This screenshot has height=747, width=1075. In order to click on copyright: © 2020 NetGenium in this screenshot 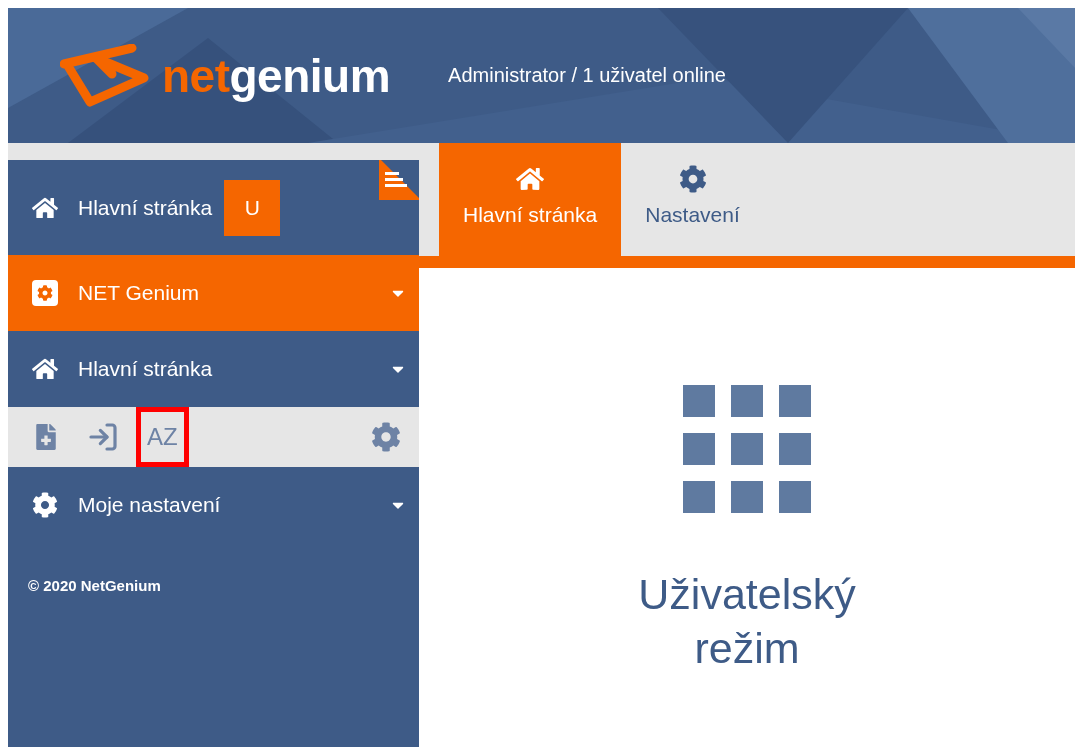, I will do `click(94, 585)`.